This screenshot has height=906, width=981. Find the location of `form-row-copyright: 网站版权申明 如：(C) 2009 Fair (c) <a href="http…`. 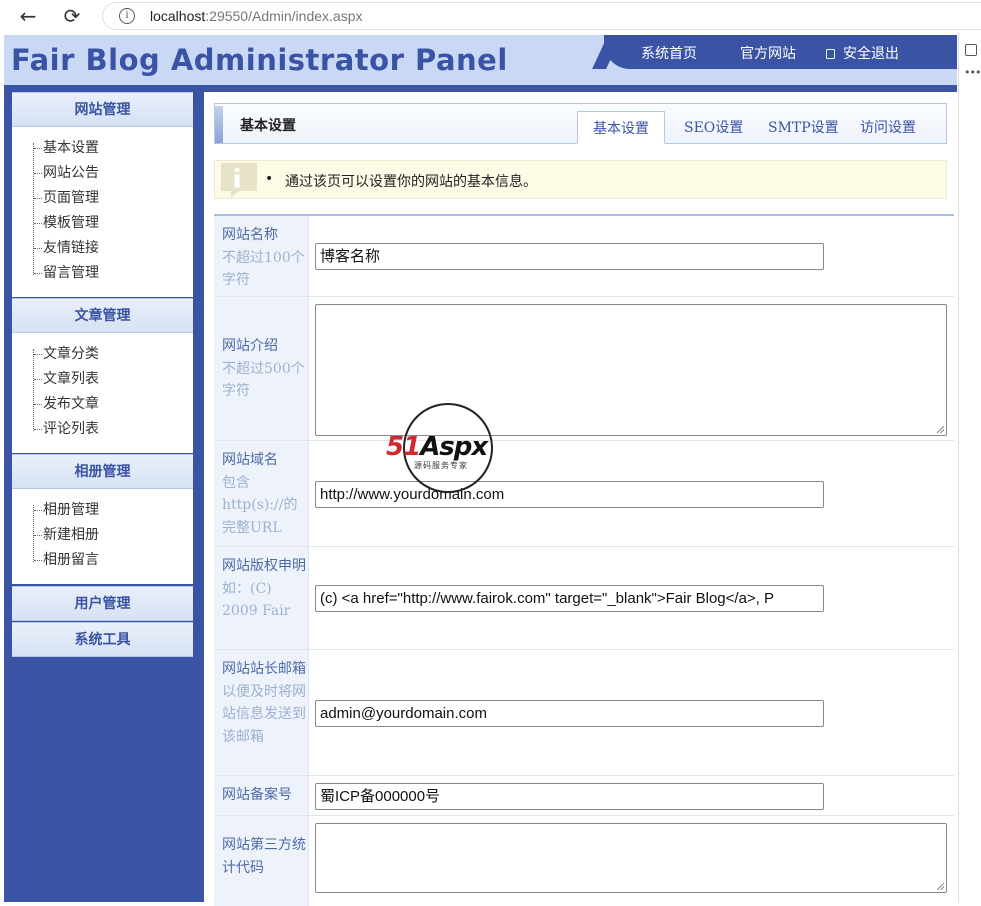

form-row-copyright: 网站版权申明 如：(C) 2009 Fair (c) <a href="http… is located at coordinates (584, 598).